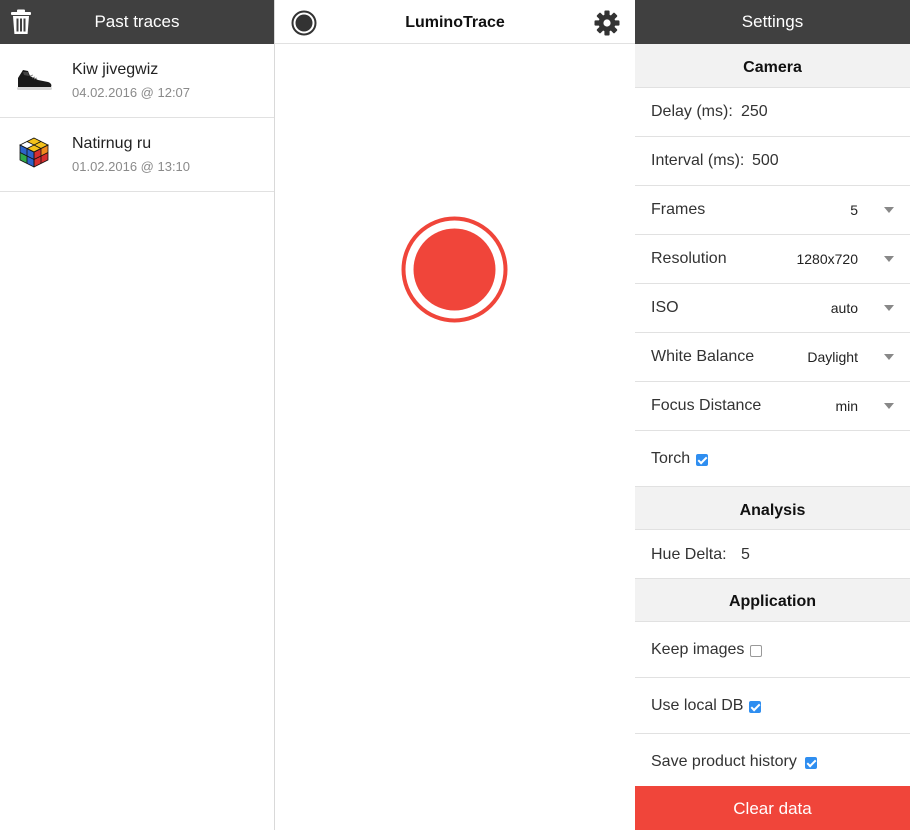  Describe the element at coordinates (754, 112) in the screenshot. I see `delay-input: 250` at that location.